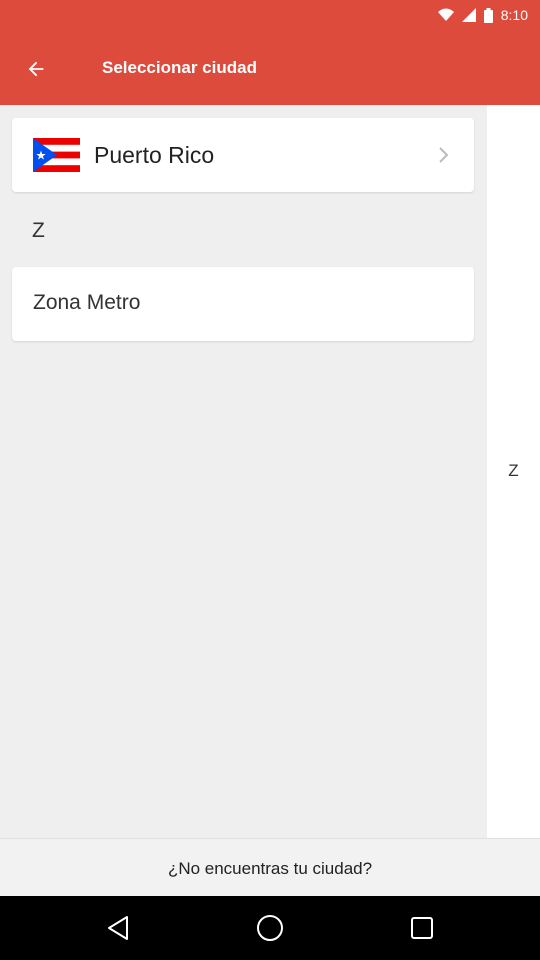 This screenshot has height=960, width=540. I want to click on status-bar: 8:10, so click(270, 16).